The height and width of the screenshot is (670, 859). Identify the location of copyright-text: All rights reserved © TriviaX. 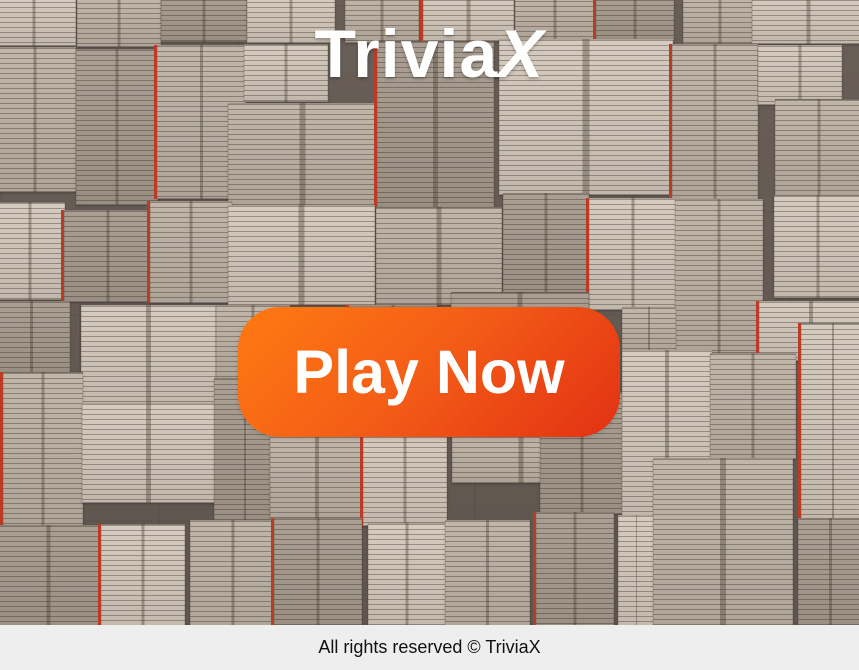
(429, 647).